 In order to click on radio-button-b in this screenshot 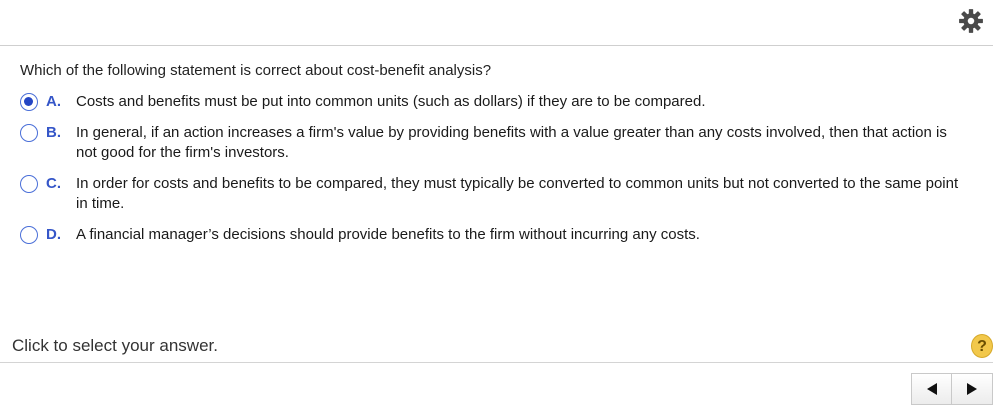, I will do `click(29, 133)`.